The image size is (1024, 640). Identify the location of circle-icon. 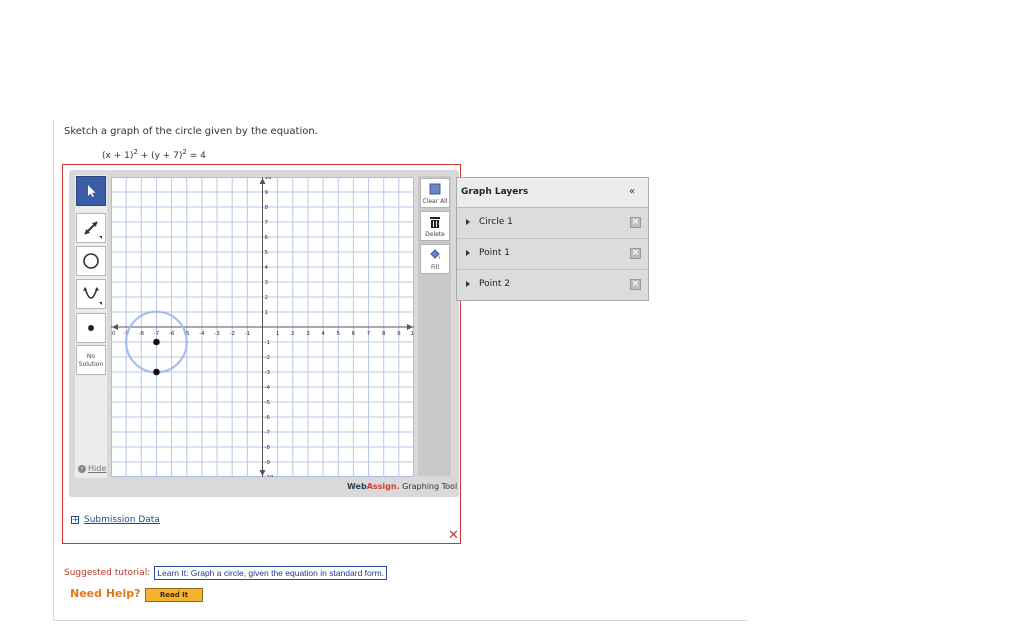
(91, 261).